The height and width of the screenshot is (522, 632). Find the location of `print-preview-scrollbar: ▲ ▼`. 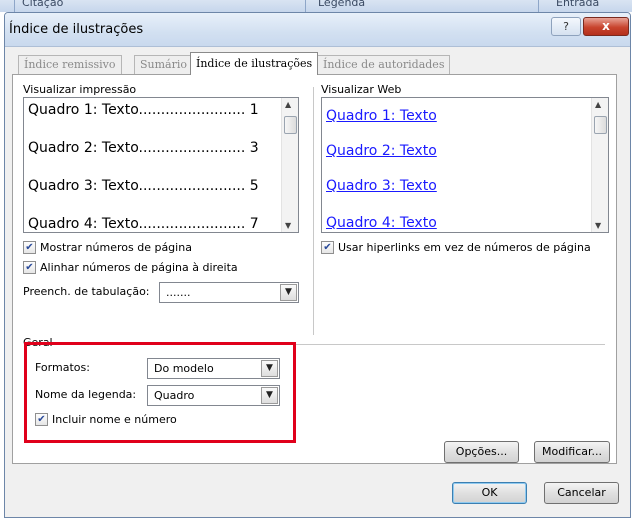

print-preview-scrollbar: ▲ ▼ is located at coordinates (289, 165).